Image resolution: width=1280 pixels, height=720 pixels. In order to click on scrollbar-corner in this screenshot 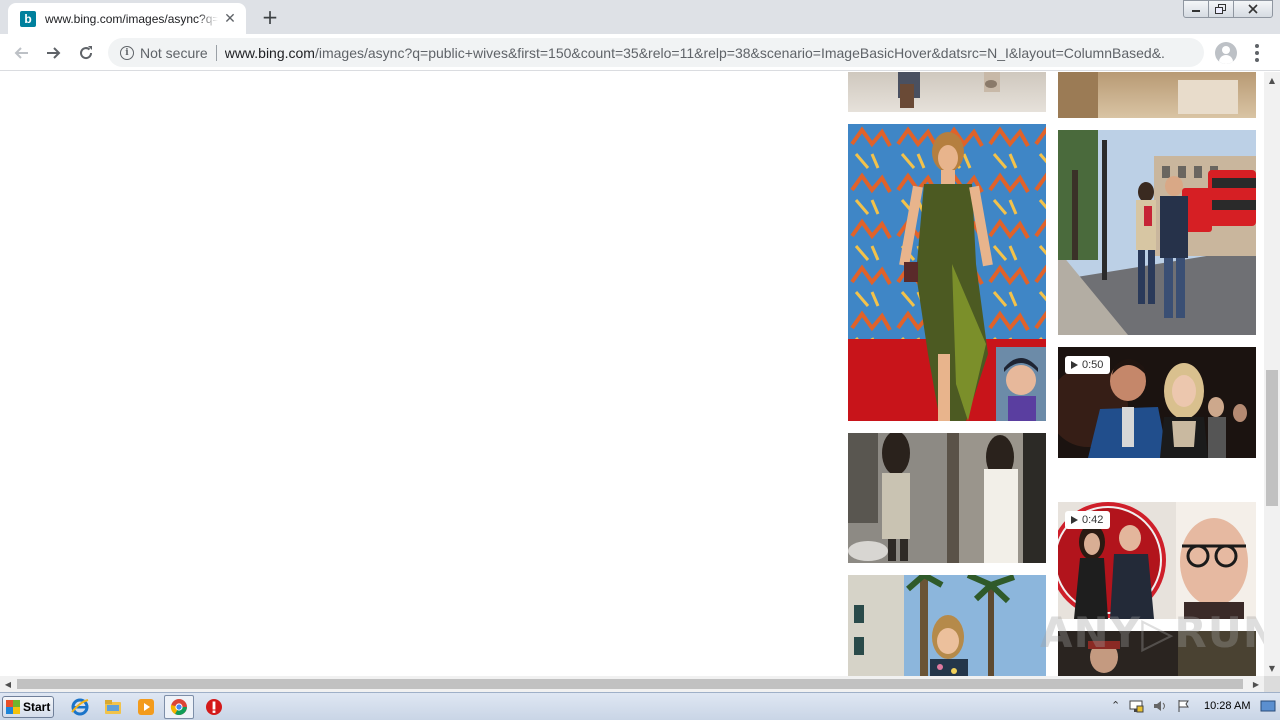, I will do `click(1272, 684)`.